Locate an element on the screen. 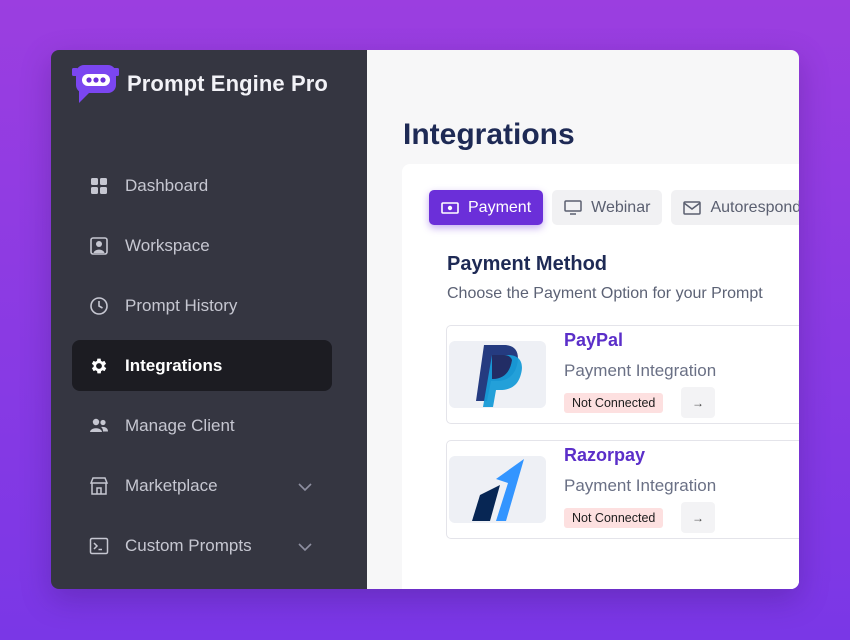  sidebar-item-marketplace: Marketplace is located at coordinates (202, 485).